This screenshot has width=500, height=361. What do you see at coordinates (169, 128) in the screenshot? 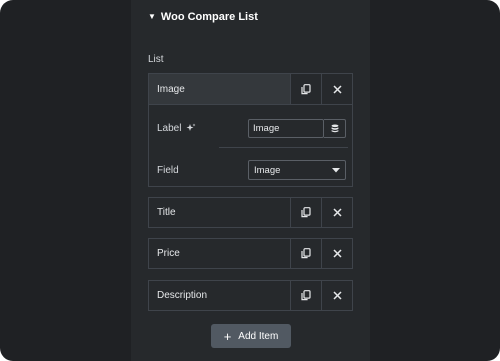
I see `label-caption: Label` at bounding box center [169, 128].